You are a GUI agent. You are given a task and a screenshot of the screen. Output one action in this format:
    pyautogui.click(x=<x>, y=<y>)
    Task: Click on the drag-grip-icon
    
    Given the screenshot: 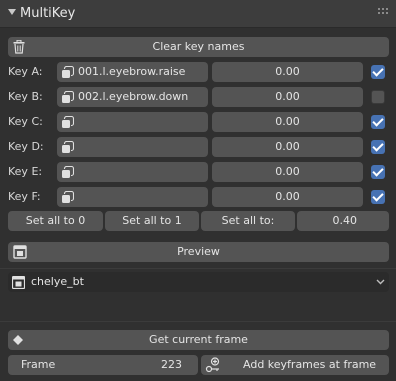 What is the action you would take?
    pyautogui.click(x=384, y=13)
    